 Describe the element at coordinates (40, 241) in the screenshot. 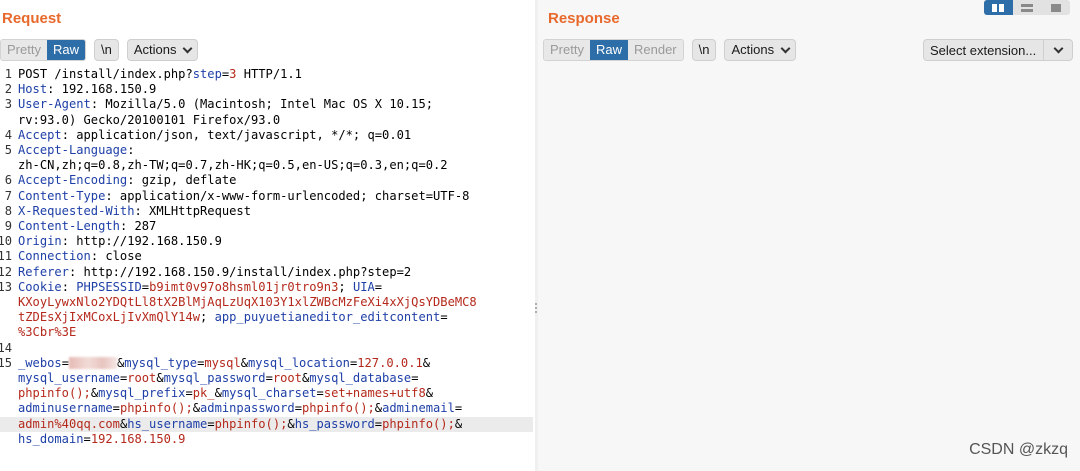

I see `param-name: Origin` at that location.